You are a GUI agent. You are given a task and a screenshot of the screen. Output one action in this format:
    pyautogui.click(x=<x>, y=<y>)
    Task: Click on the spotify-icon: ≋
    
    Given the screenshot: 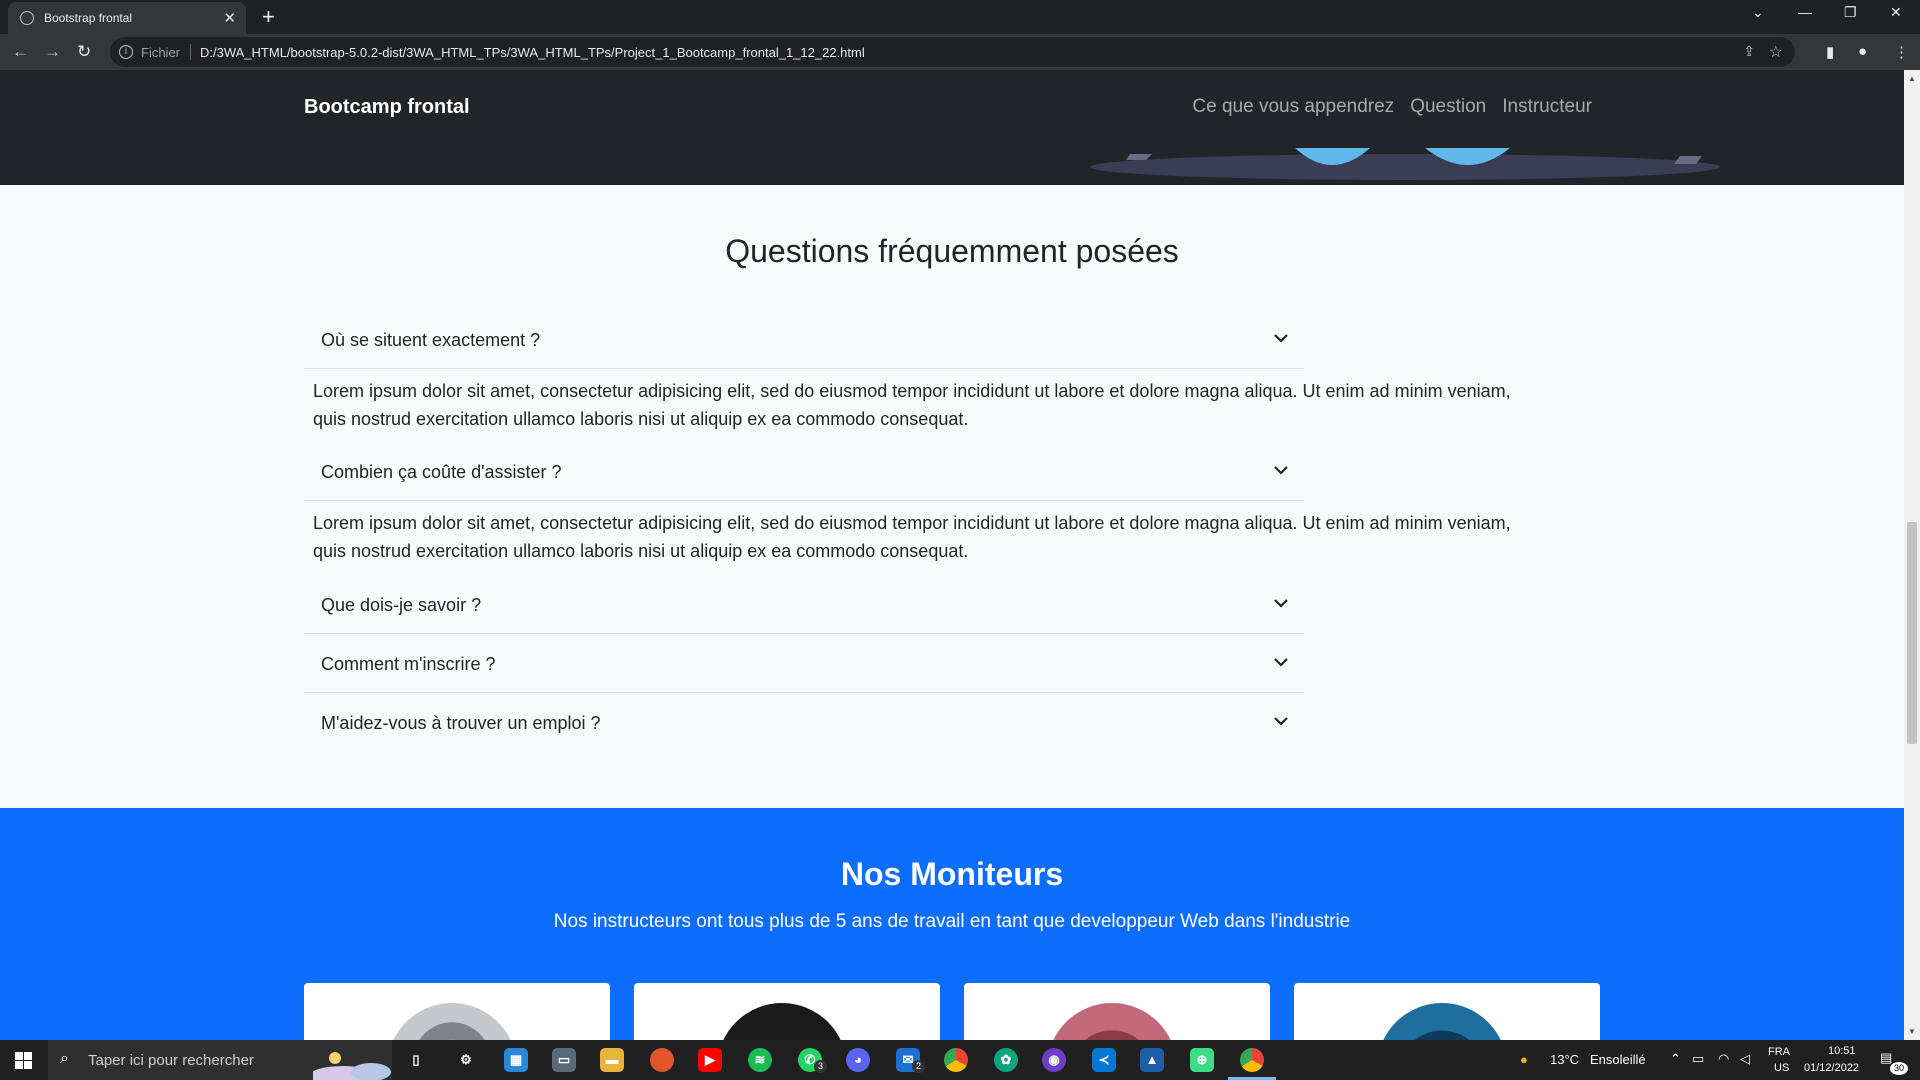 What is the action you would take?
    pyautogui.click(x=760, y=1060)
    